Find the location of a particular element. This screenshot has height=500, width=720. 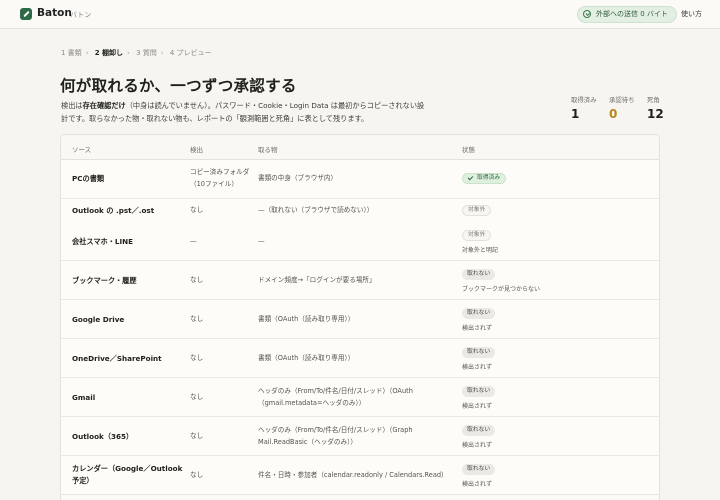

table-header: ソース 検出 取る物 状態 is located at coordinates (360, 147).